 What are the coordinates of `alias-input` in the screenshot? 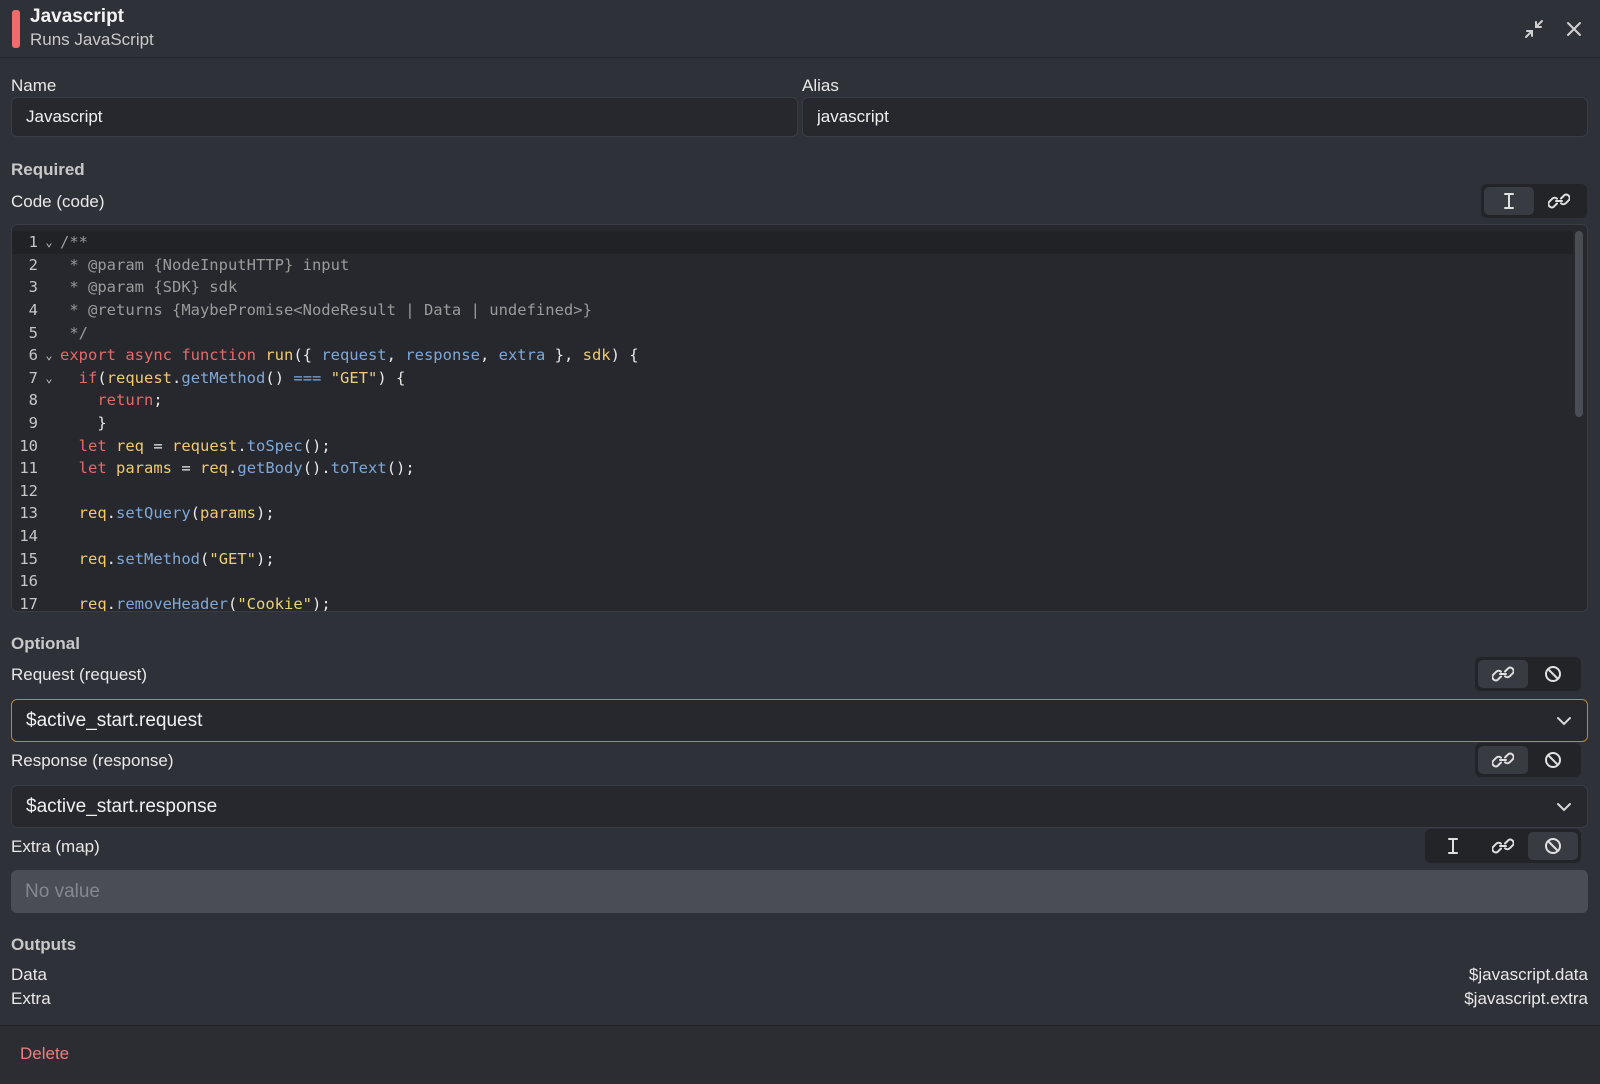 It's located at (1195, 117).